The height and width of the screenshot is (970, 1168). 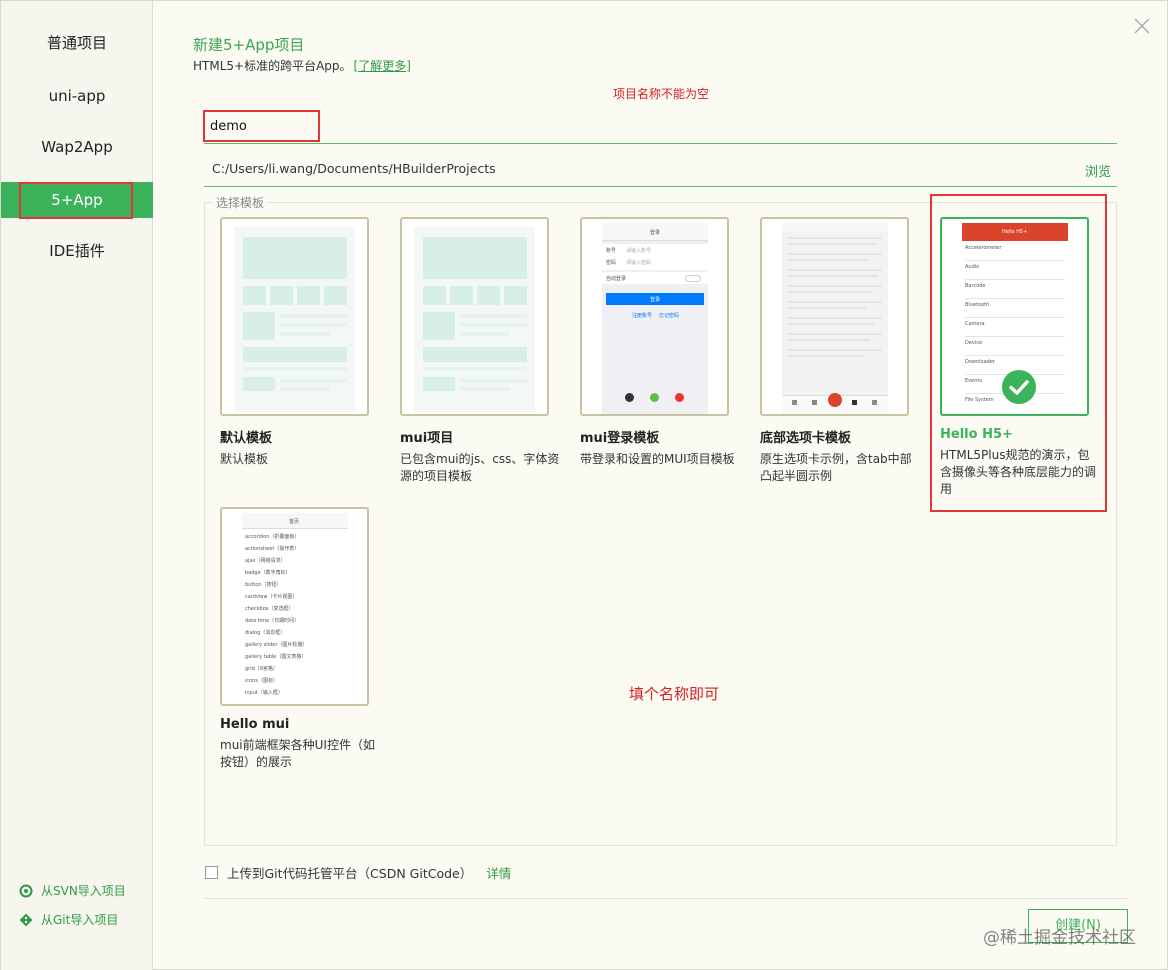 What do you see at coordinates (639, 263) in the screenshot?
I see `preview-password-placeholder: 请输入密码` at bounding box center [639, 263].